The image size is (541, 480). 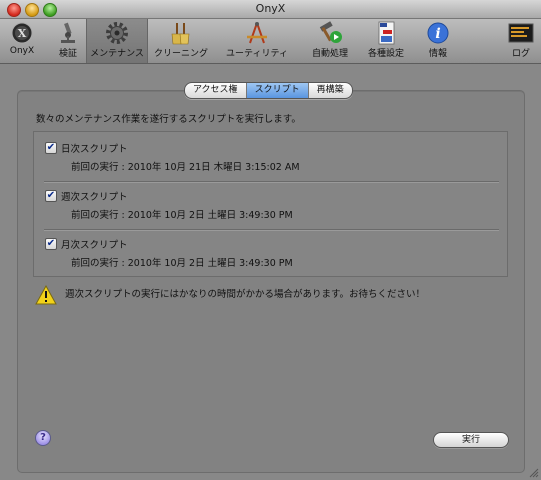 I want to click on daily-script-last-run: 前回の実行 : 2010年 10月 21日 木曜日 3:15:02 AM, so click(x=185, y=167).